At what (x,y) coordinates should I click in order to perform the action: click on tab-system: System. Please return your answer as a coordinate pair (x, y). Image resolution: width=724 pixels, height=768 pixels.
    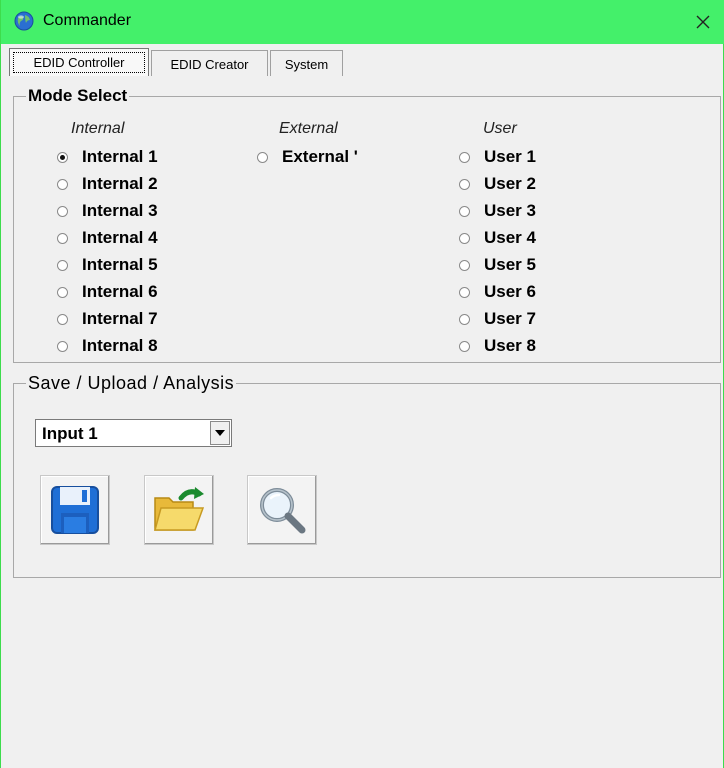
    Looking at the image, I should click on (306, 63).